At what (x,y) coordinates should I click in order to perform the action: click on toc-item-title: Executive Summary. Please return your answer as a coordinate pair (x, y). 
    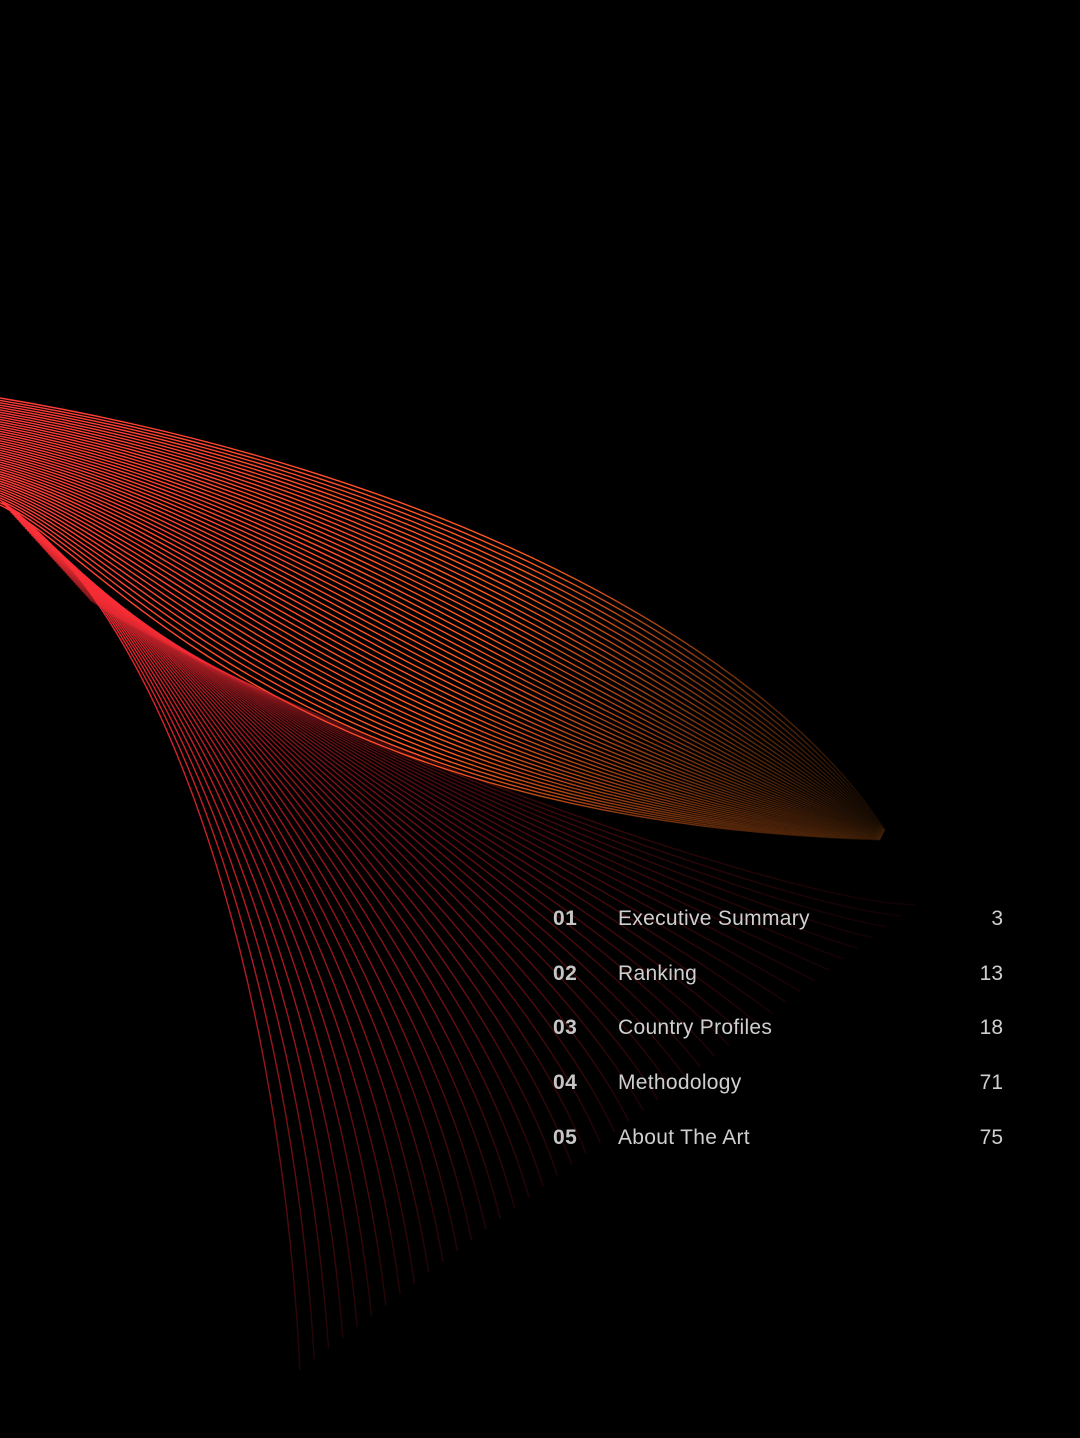
    Looking at the image, I should click on (714, 919).